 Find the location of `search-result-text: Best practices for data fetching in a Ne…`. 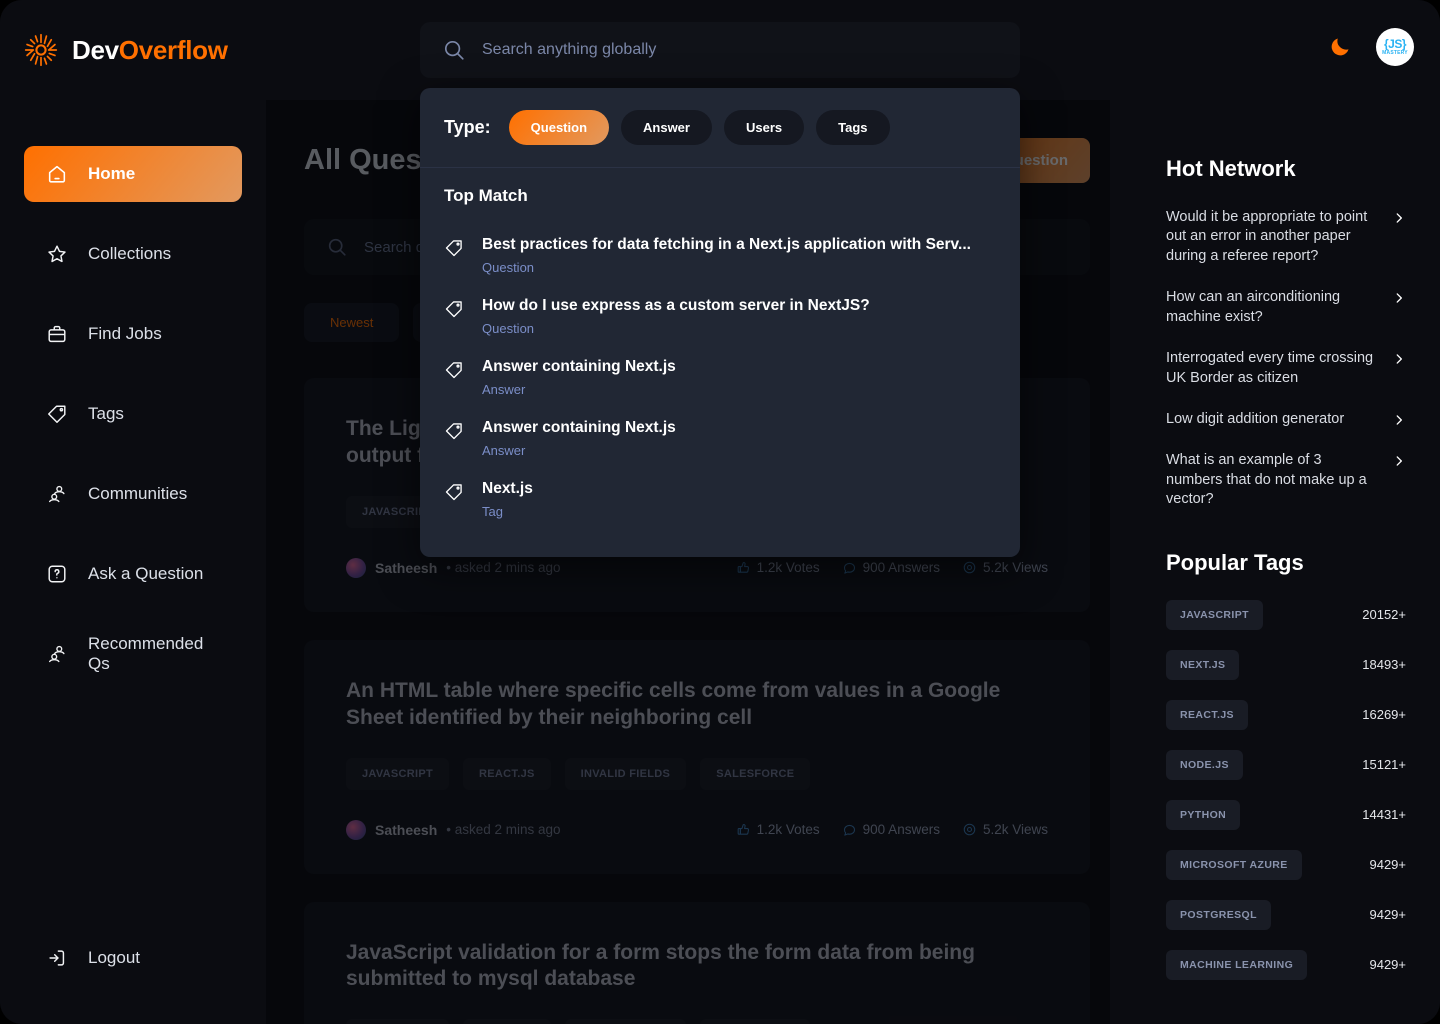

search-result-text: Best practices for data fetching in a Ne… is located at coordinates (726, 255).